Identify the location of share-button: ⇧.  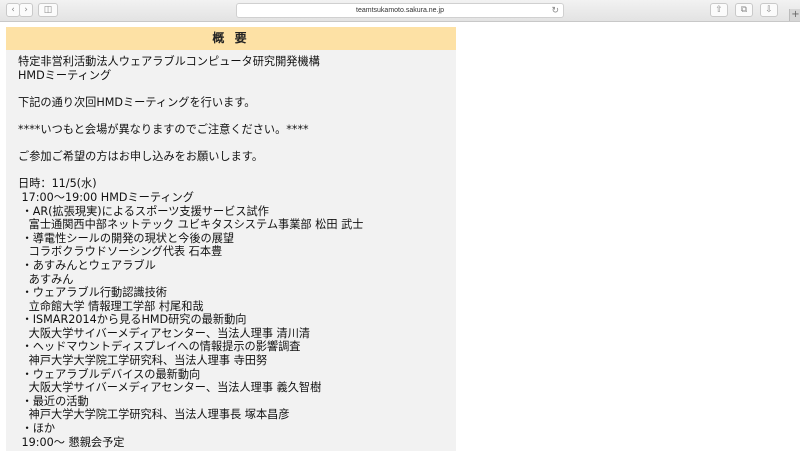
(719, 10).